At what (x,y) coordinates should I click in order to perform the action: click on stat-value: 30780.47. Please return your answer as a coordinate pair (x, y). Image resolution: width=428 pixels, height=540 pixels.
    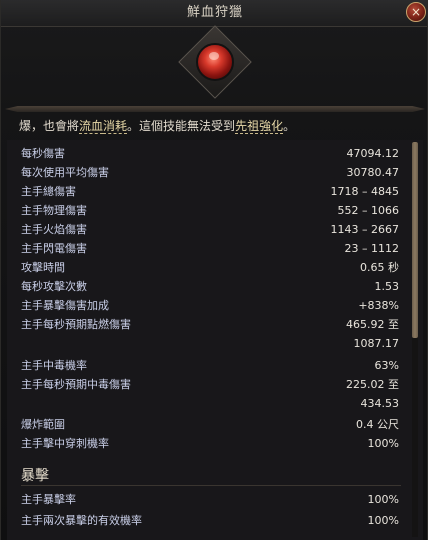
    Looking at the image, I should click on (373, 172).